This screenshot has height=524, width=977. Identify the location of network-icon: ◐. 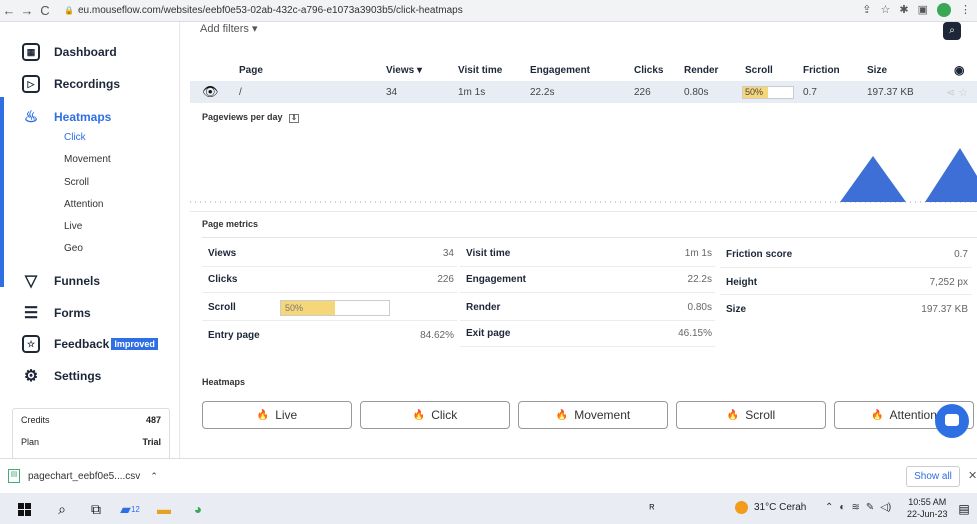
(842, 507).